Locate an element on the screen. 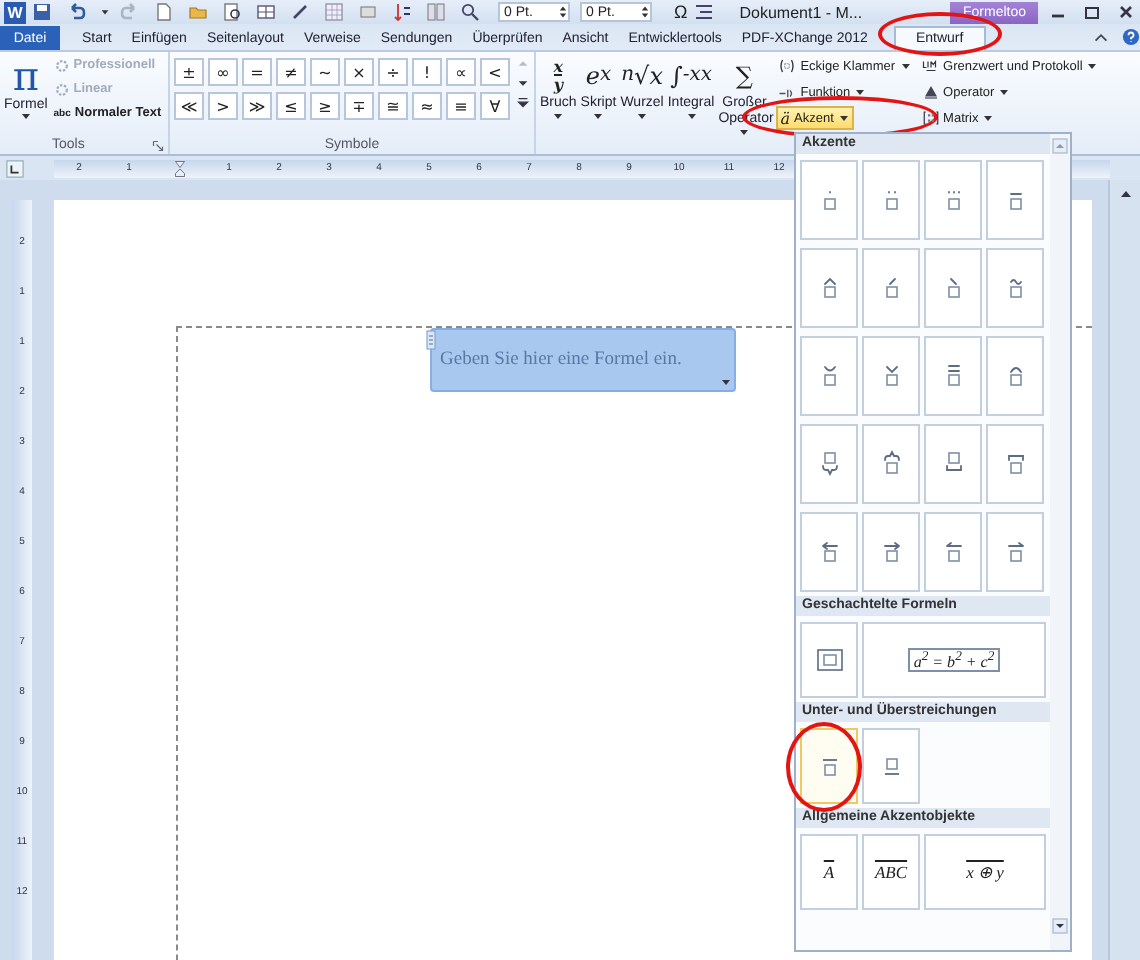 The image size is (1140, 960). symbol-button: ≥ is located at coordinates (325, 106).